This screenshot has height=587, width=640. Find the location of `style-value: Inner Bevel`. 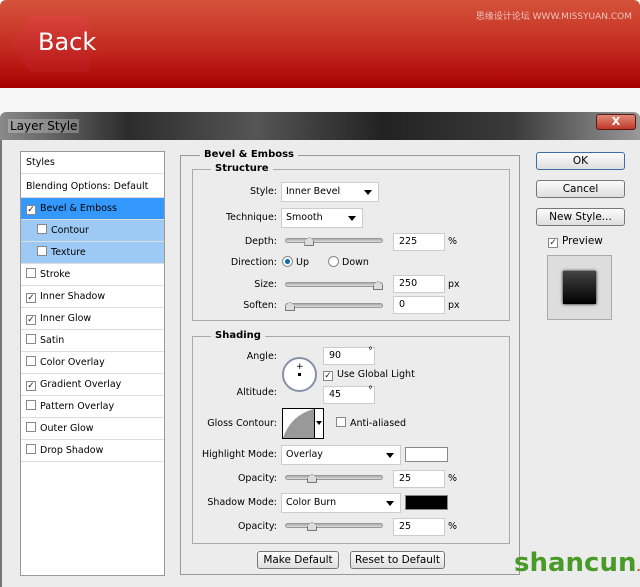

style-value: Inner Bevel is located at coordinates (313, 191).